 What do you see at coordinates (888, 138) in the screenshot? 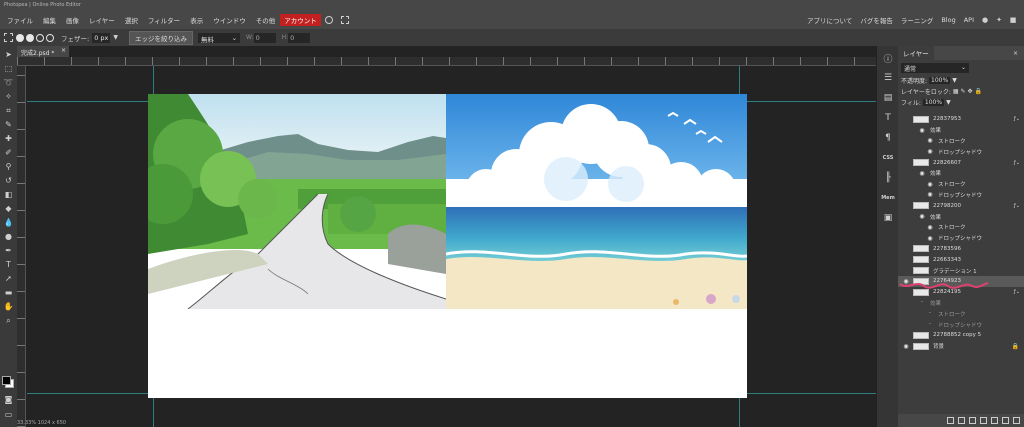
I see `paragraph-icon: ¶` at bounding box center [888, 138].